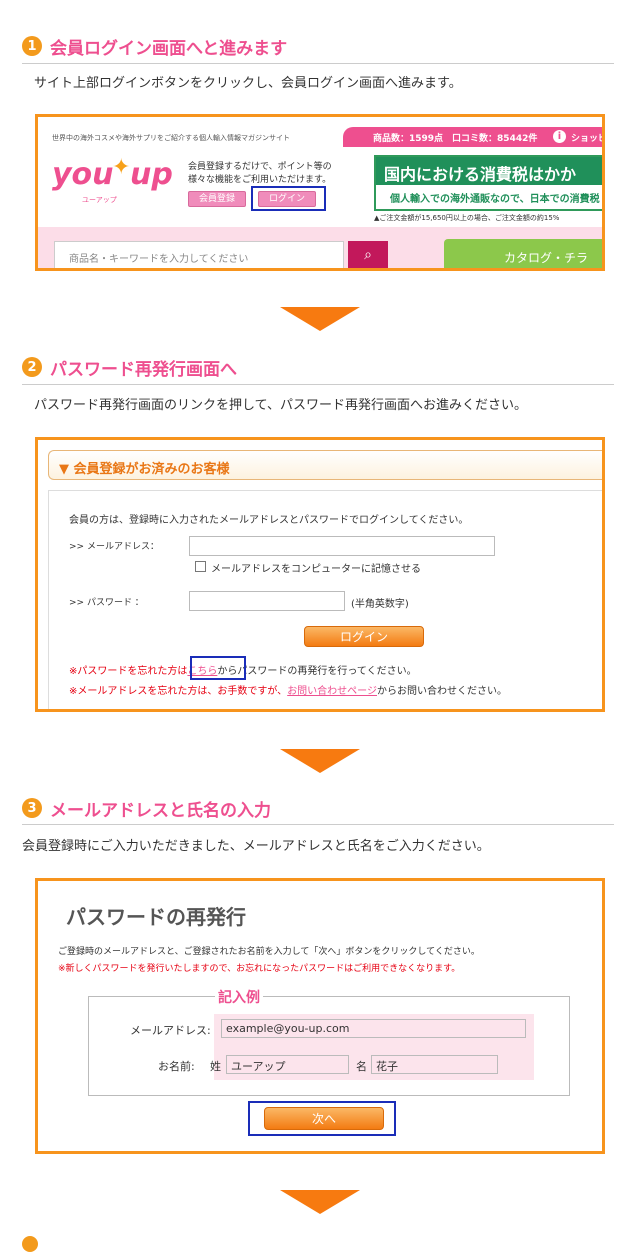  What do you see at coordinates (106, 603) in the screenshot?
I see `password-label: >> パスワード ：` at bounding box center [106, 603].